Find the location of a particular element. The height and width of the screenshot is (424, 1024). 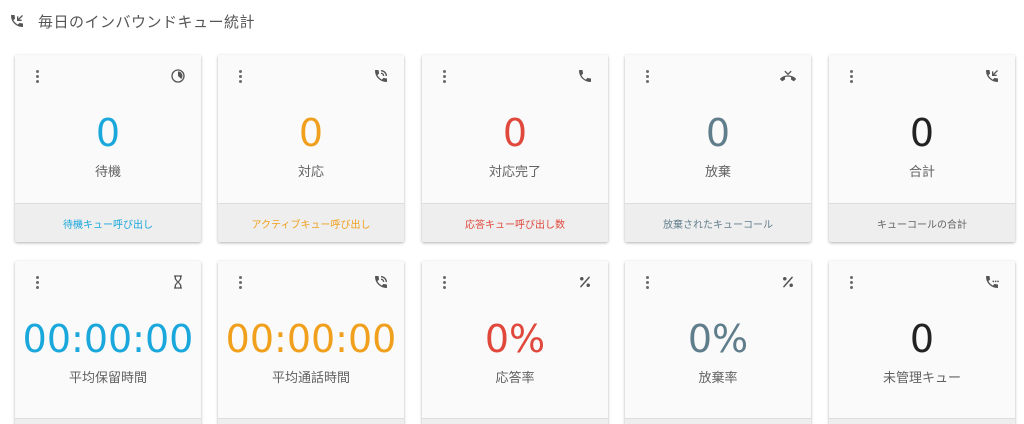

stat-label: 応答率 is located at coordinates (515, 378).